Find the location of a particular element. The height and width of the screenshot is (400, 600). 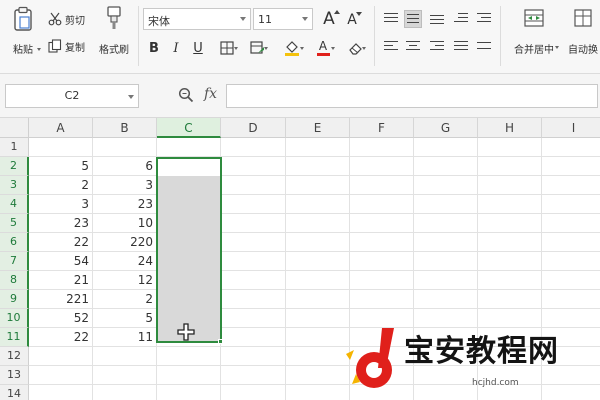

cell-a2: 5 is located at coordinates (60, 166).